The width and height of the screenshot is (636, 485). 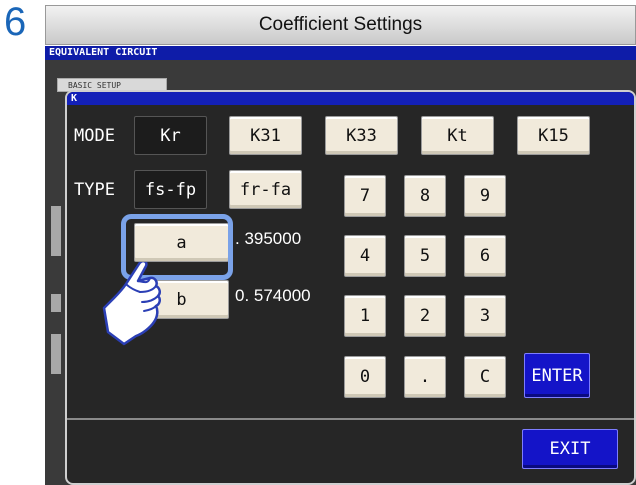 What do you see at coordinates (365, 256) in the screenshot?
I see `keypad-key-4: 4` at bounding box center [365, 256].